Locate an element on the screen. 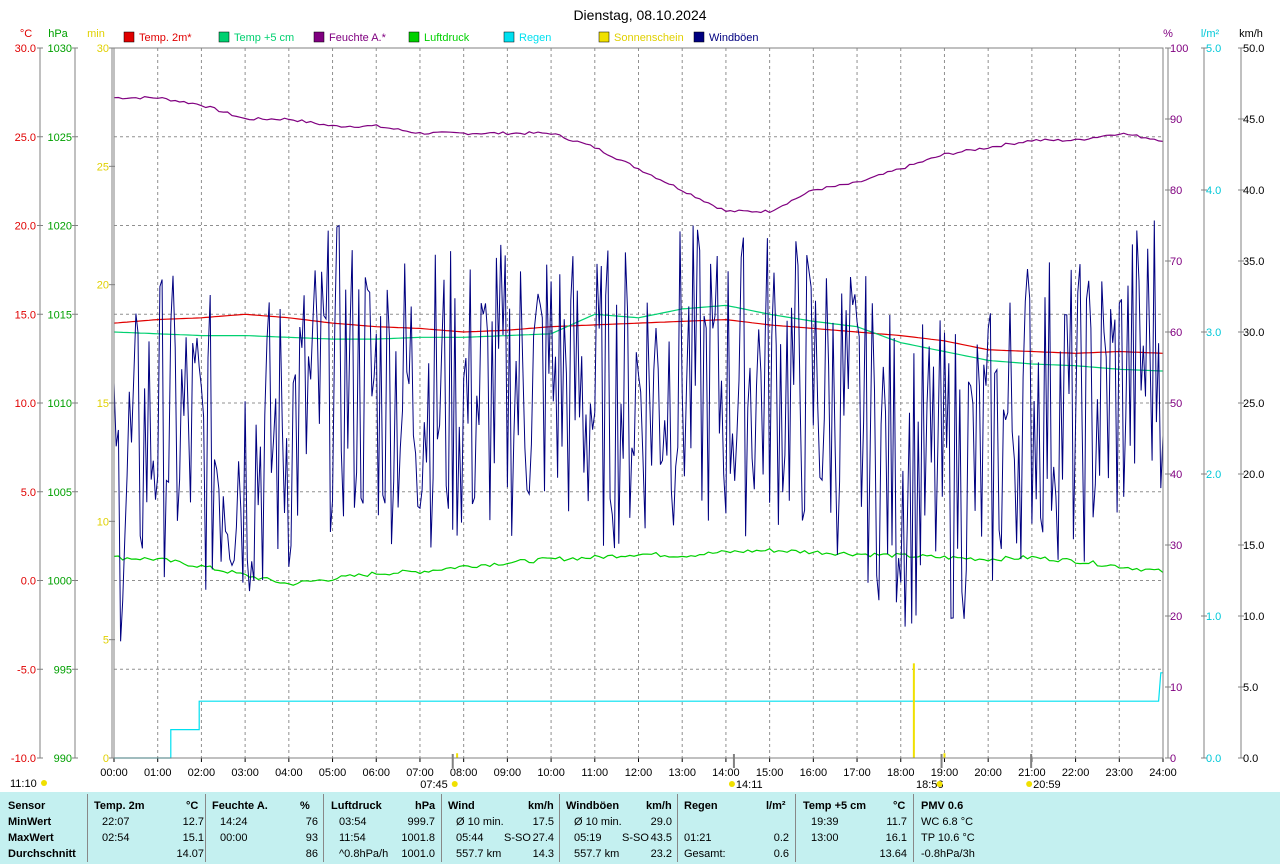 The image size is (1280, 864). axis-label-pressure: 1010 is located at coordinates (60, 404).